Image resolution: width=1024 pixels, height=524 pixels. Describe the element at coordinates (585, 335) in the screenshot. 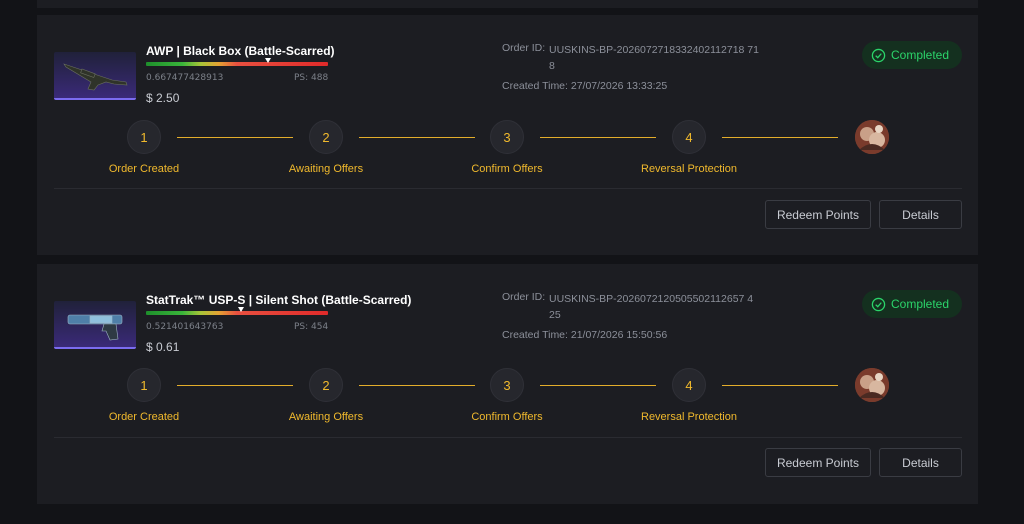

I see `created-time: Created Time: 21/07/2026 15:50:56` at that location.